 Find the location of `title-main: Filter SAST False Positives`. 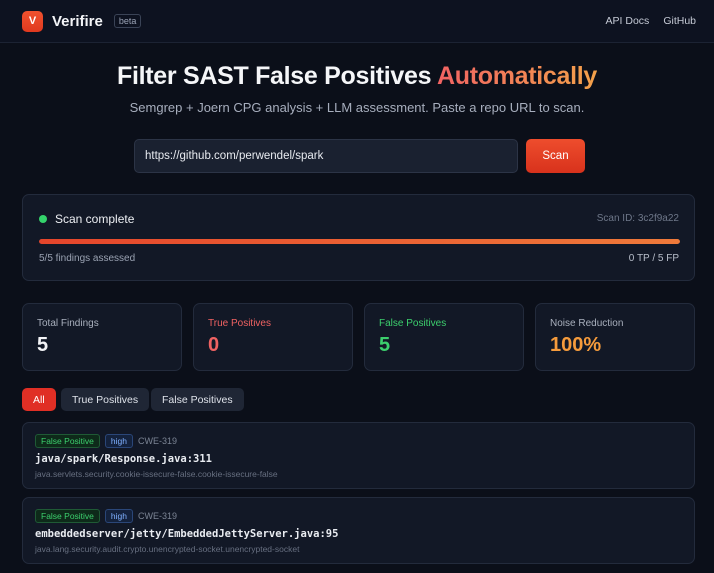

title-main: Filter SAST False Positives is located at coordinates (277, 76).